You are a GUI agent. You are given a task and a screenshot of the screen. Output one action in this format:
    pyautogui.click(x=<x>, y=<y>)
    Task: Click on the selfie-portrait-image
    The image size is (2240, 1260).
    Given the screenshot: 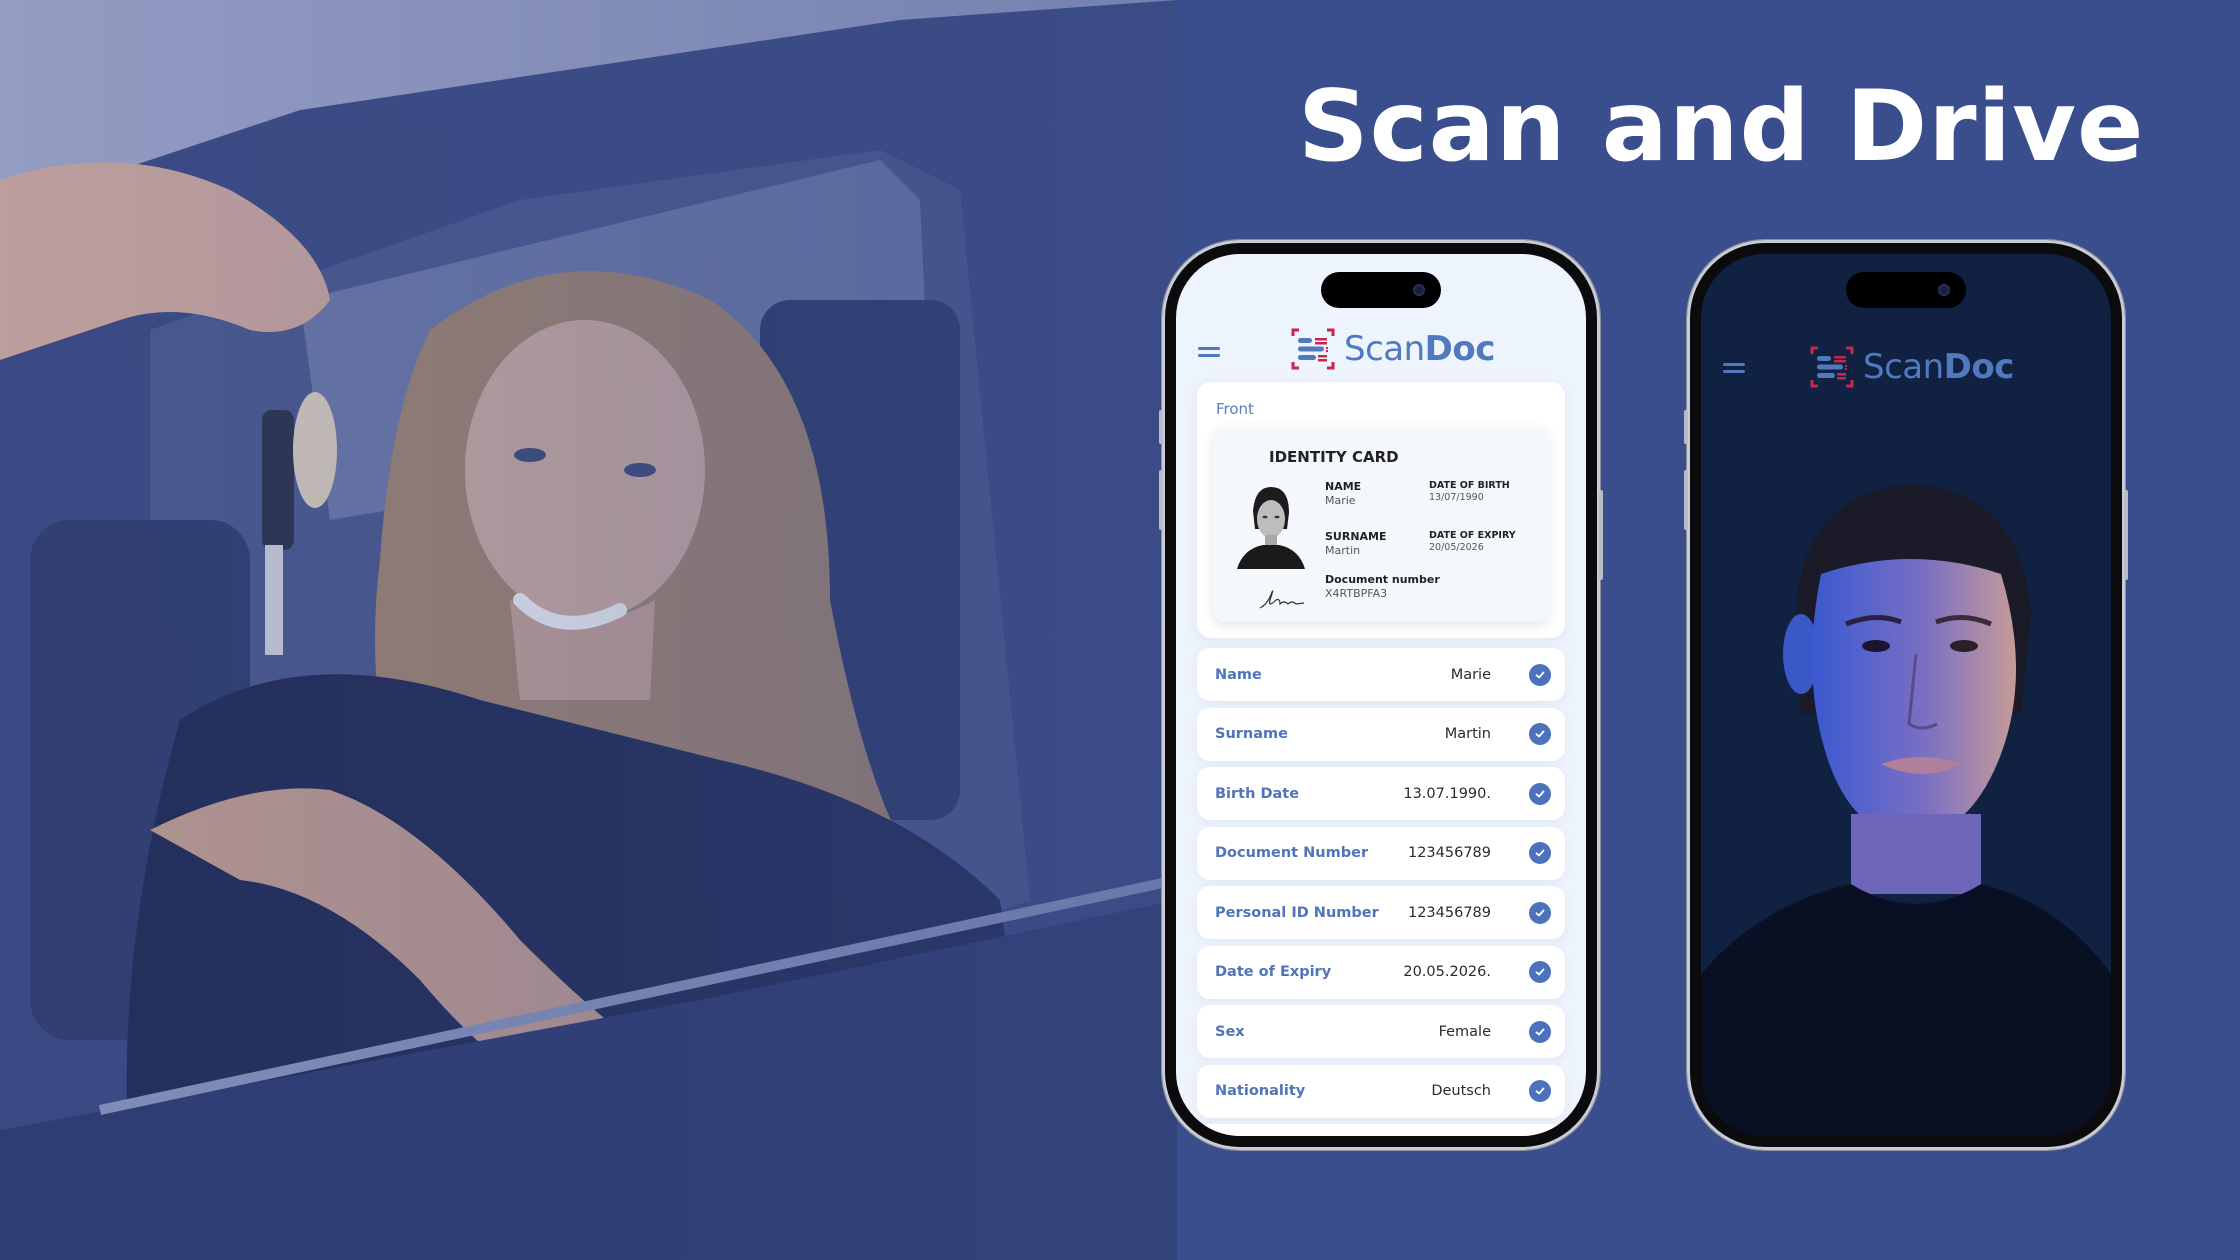 What is the action you would take?
    pyautogui.click(x=1906, y=810)
    